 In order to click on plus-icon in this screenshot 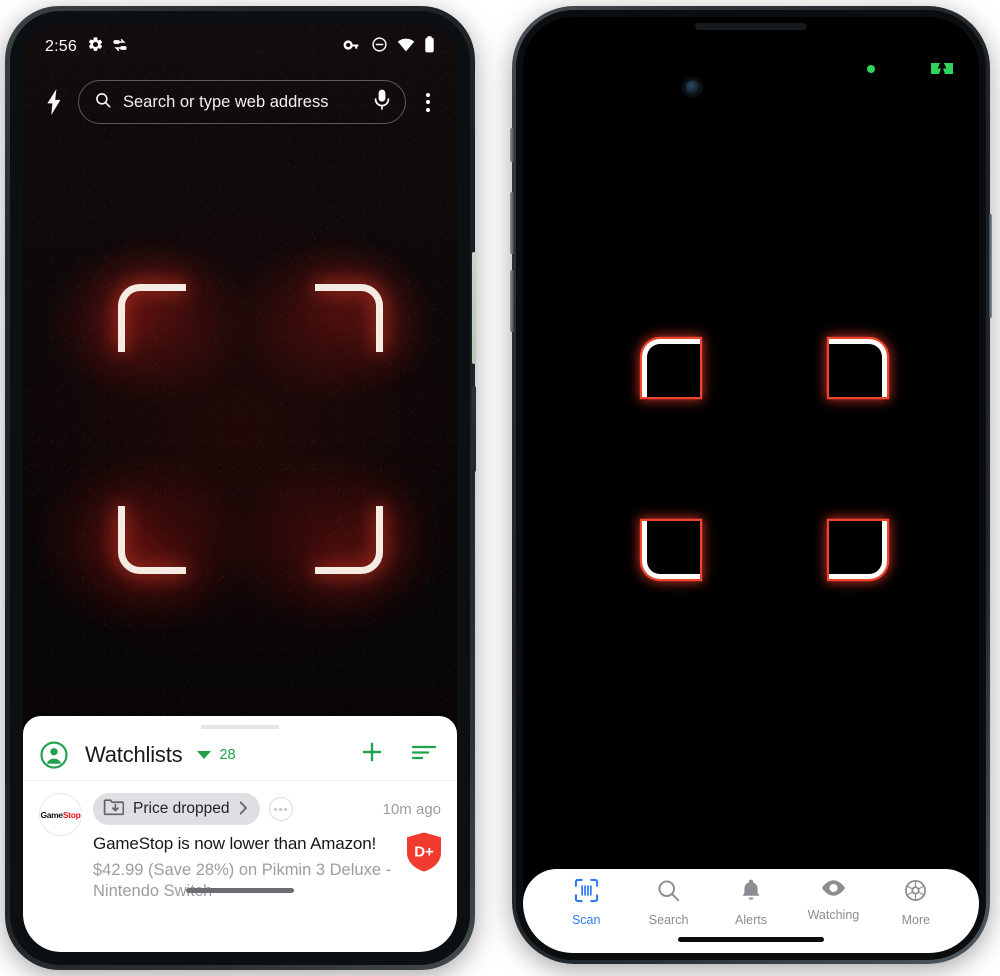, I will do `click(372, 754)`.